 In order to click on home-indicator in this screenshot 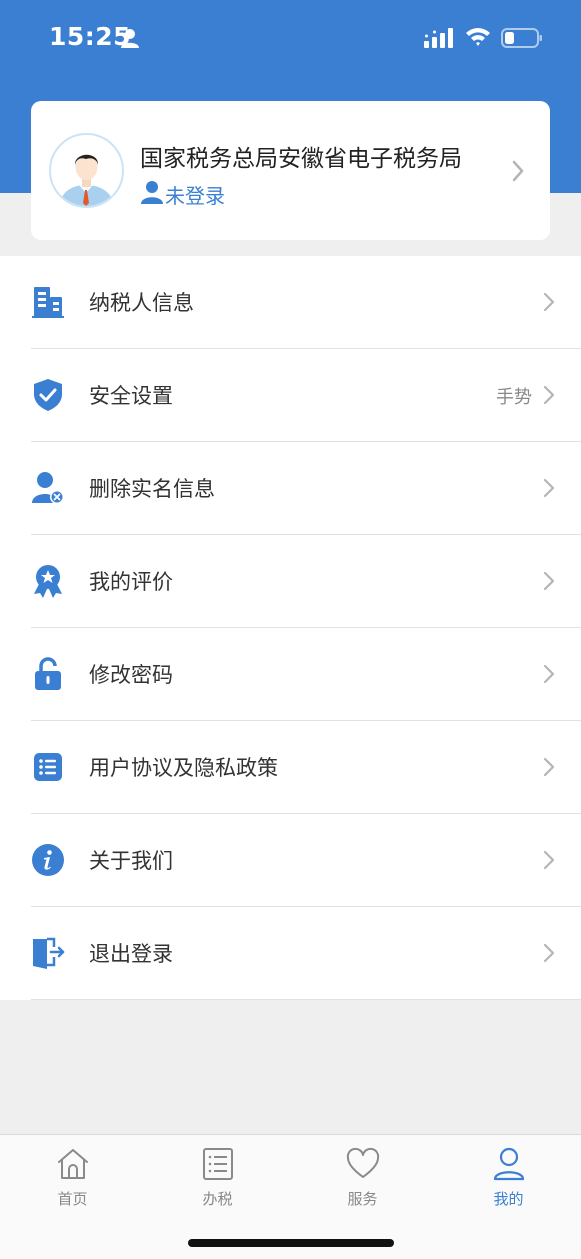, I will do `click(291, 1243)`.